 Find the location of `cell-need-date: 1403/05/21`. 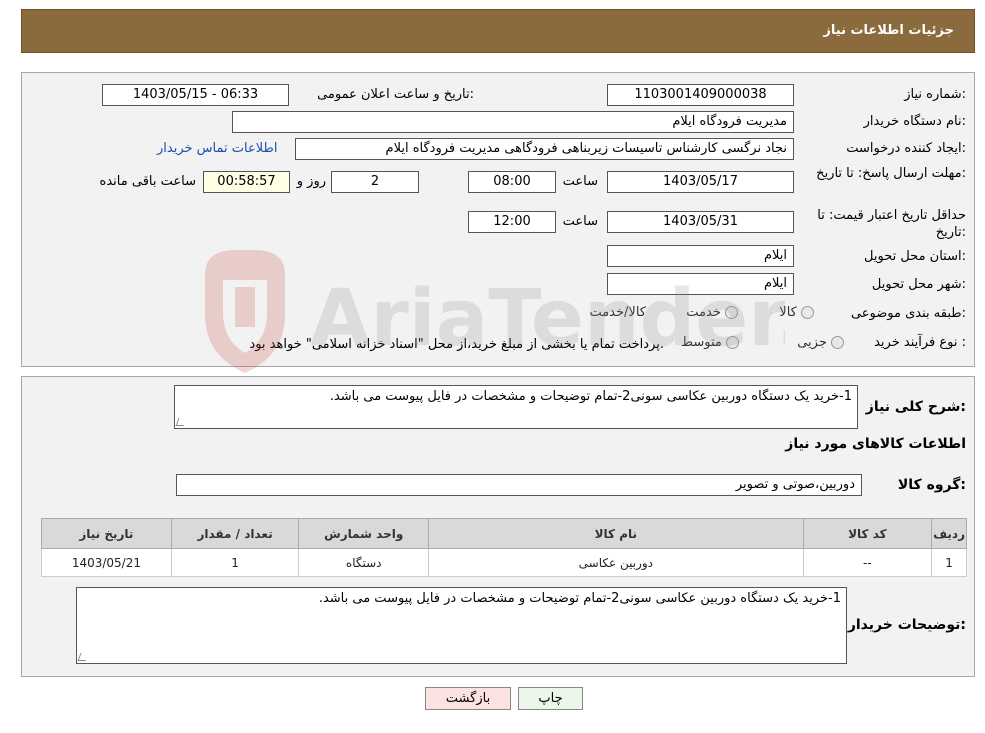

cell-need-date: 1403/05/21 is located at coordinates (106, 562).